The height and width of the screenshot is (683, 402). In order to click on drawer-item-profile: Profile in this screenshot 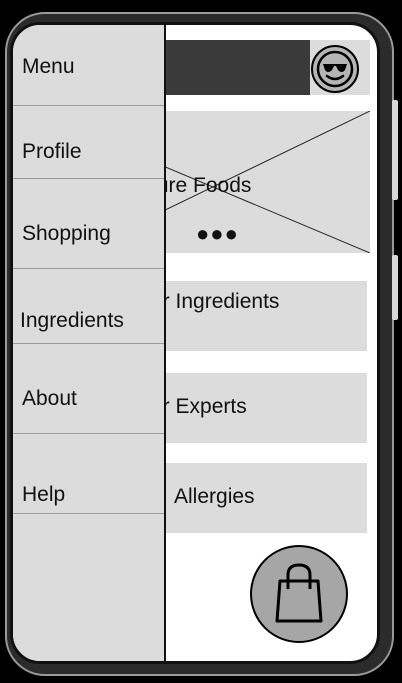, I will do `click(88, 142)`.